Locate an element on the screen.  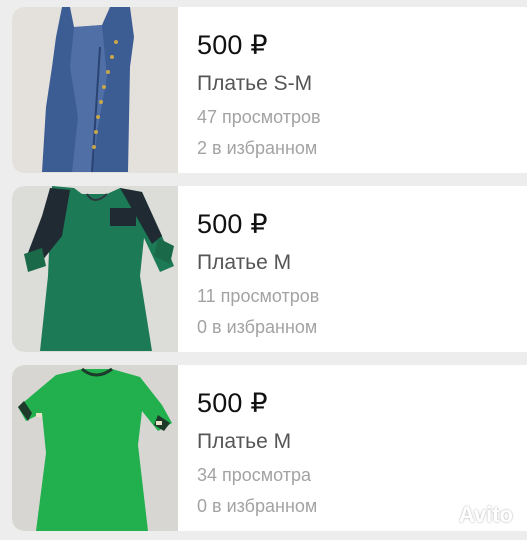
listing-title: Платье S-M is located at coordinates (254, 84).